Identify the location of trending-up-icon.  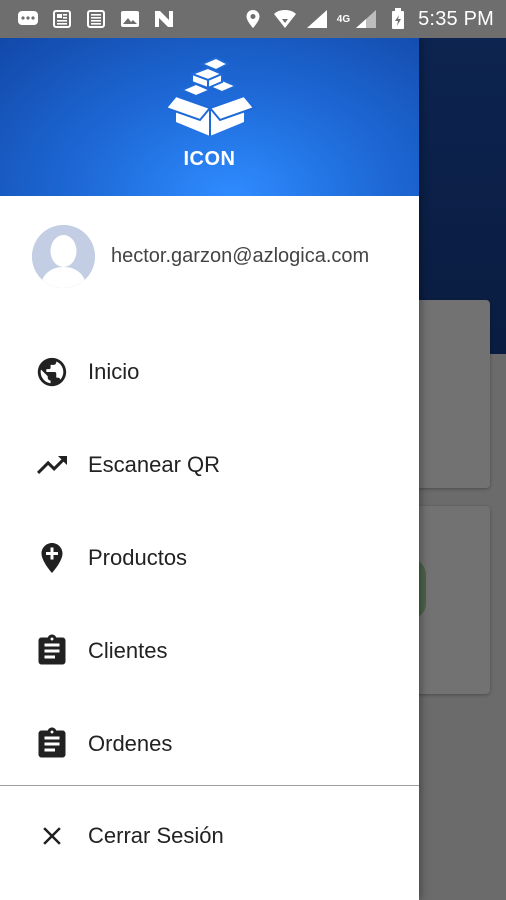
(52, 465).